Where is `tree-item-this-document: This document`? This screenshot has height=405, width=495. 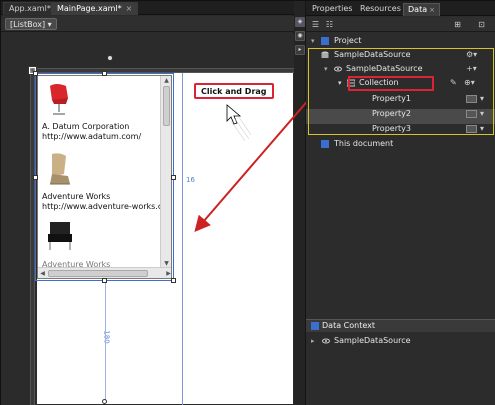
tree-item-this-document: This document is located at coordinates (400, 144).